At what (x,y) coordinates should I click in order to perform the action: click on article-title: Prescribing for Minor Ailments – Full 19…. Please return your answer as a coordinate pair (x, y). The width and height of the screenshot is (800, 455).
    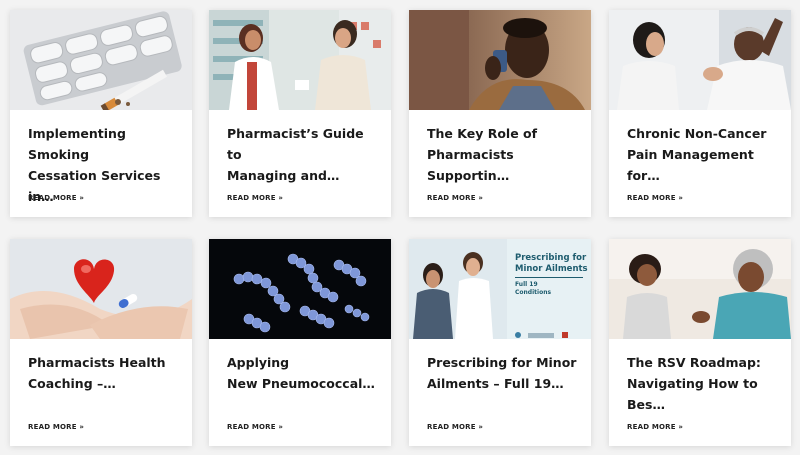
    Looking at the image, I should click on (502, 373).